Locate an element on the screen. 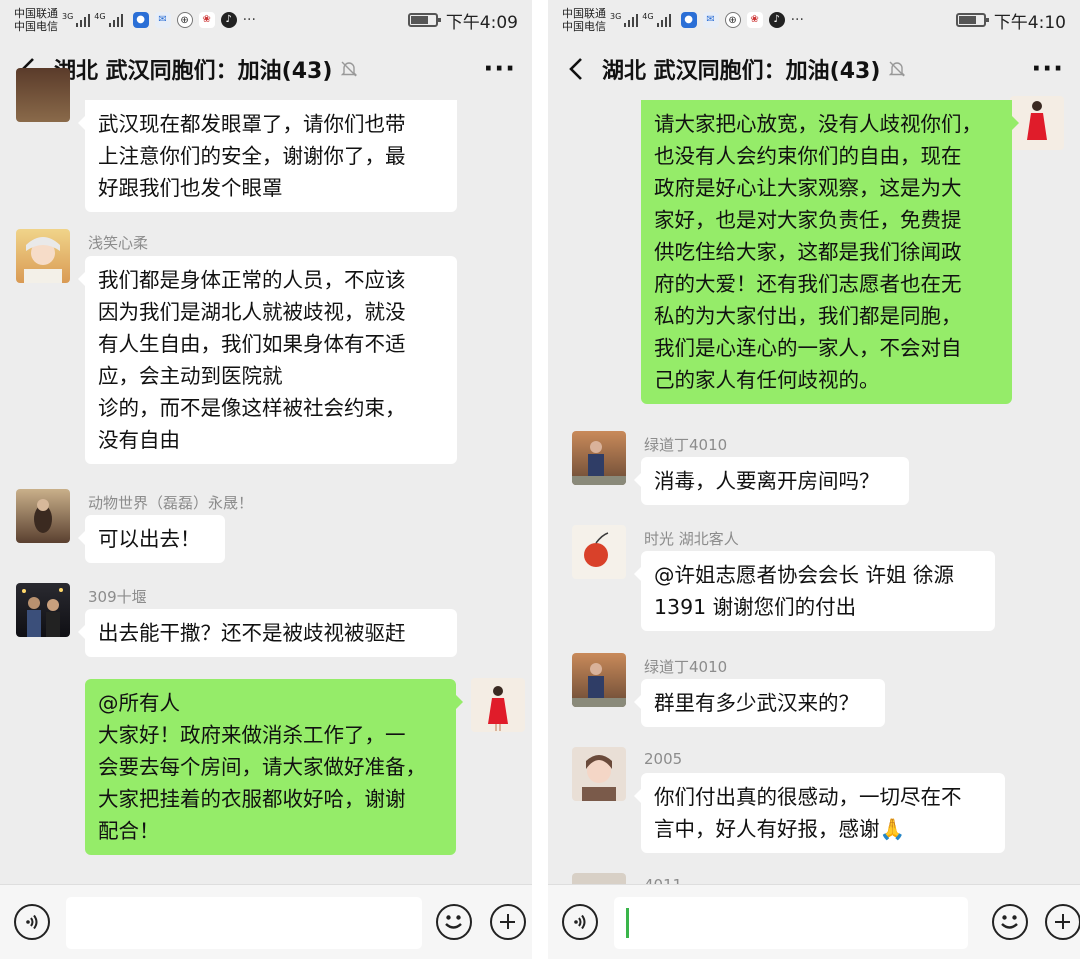  clock: 下午4:09 is located at coordinates (481, 22).